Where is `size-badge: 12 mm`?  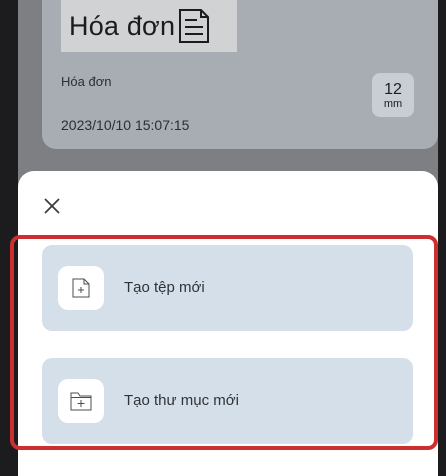
size-badge: 12 mm is located at coordinates (393, 95).